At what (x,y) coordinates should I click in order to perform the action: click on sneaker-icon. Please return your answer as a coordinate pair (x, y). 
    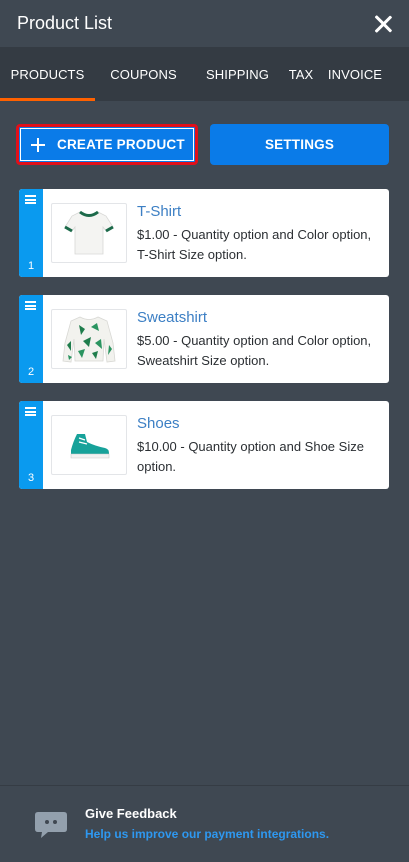
    Looking at the image, I should click on (90, 446).